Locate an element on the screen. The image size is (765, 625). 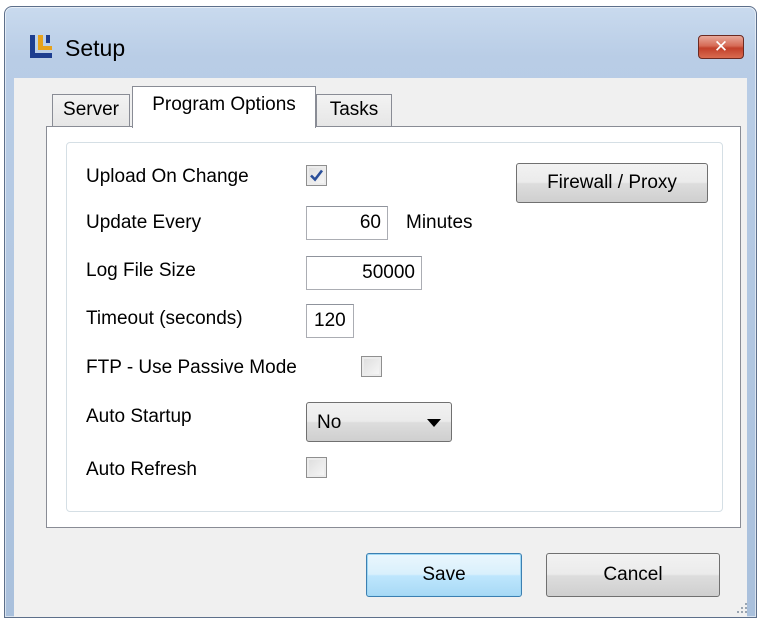
ftp-passive-label: FTP - Use Passive Mode is located at coordinates (191, 367).